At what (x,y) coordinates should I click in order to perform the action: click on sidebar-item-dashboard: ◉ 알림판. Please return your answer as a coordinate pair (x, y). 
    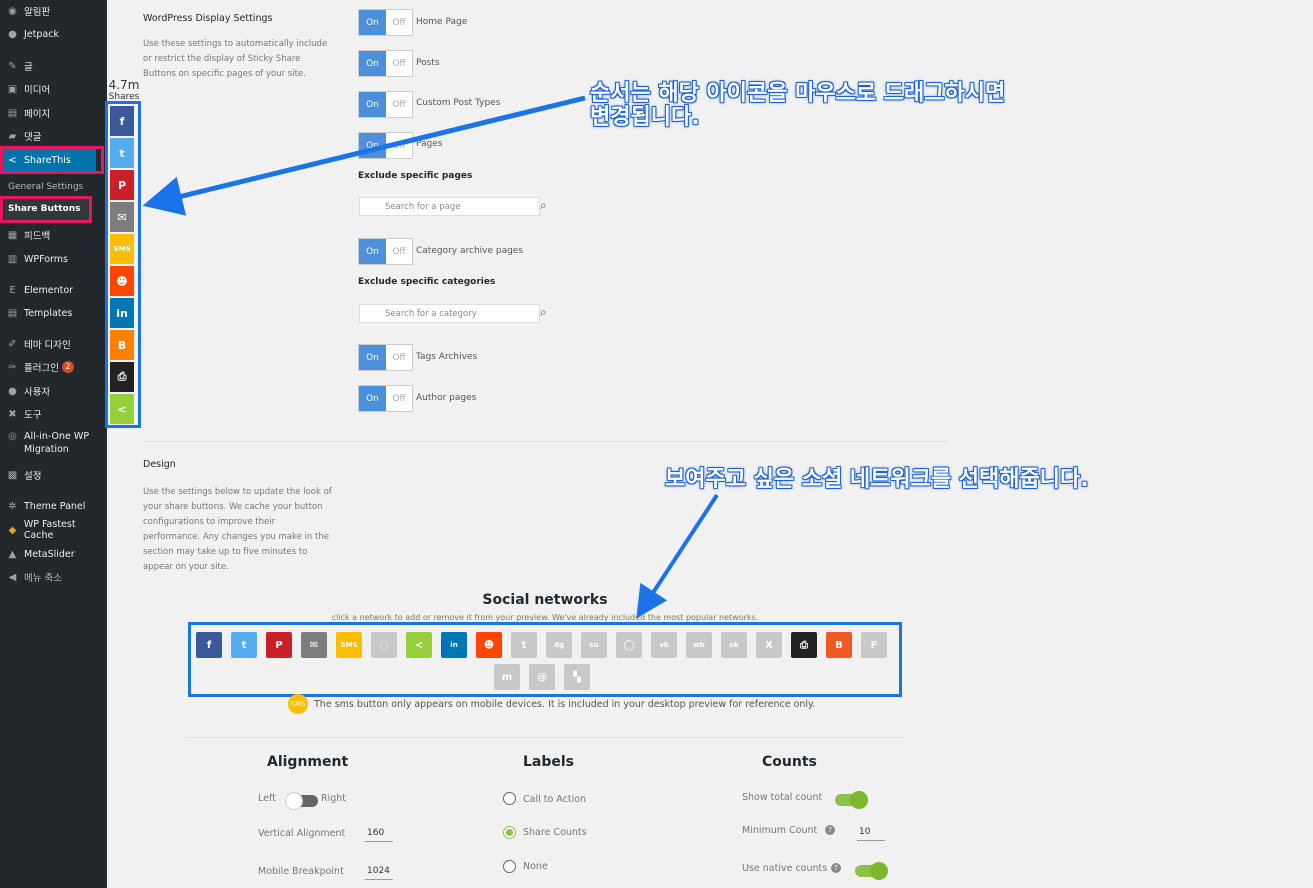
    Looking at the image, I should click on (53, 11).